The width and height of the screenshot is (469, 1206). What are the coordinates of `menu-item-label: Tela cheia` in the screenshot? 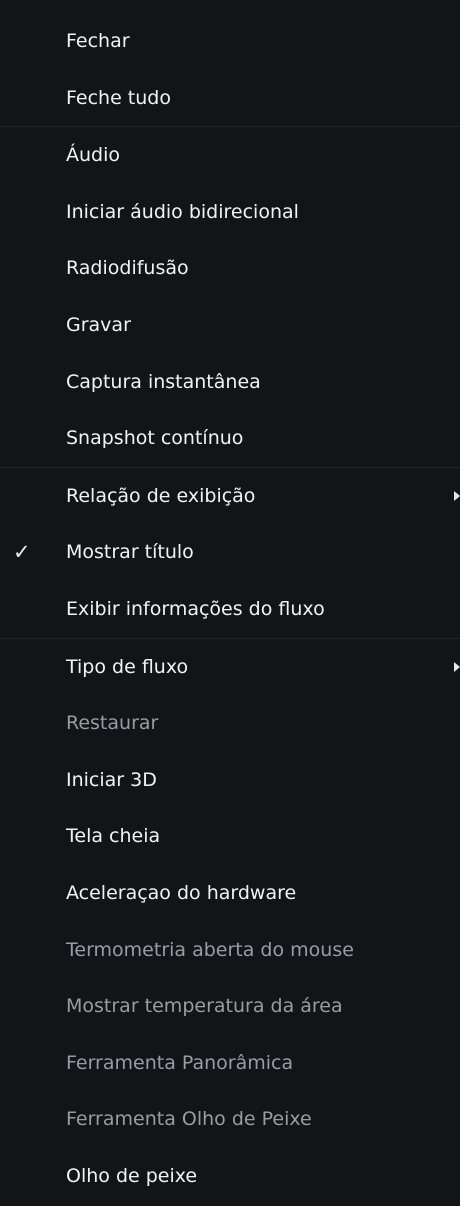 It's located at (113, 836).